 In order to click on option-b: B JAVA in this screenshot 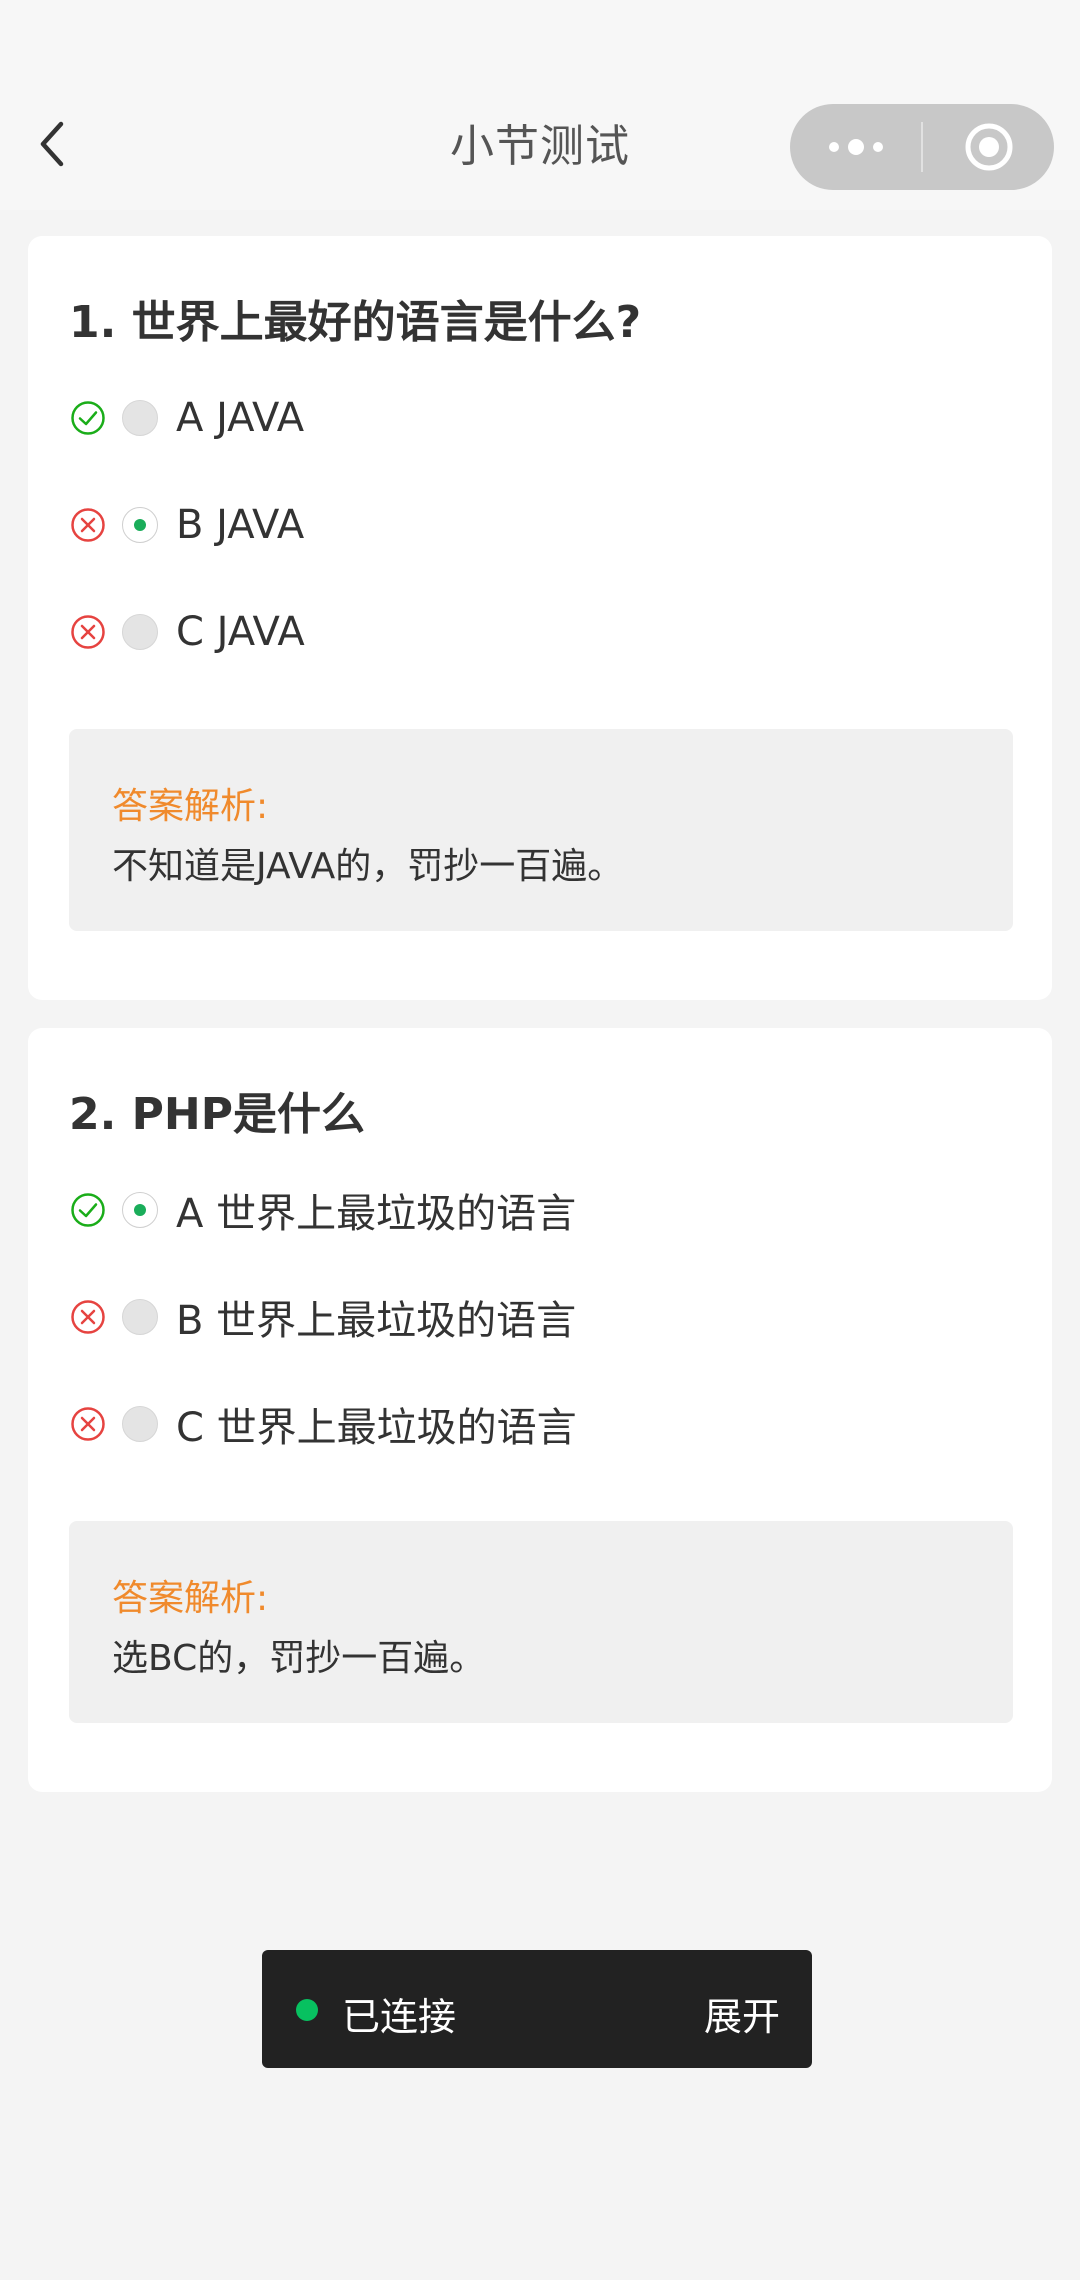, I will do `click(186, 525)`.